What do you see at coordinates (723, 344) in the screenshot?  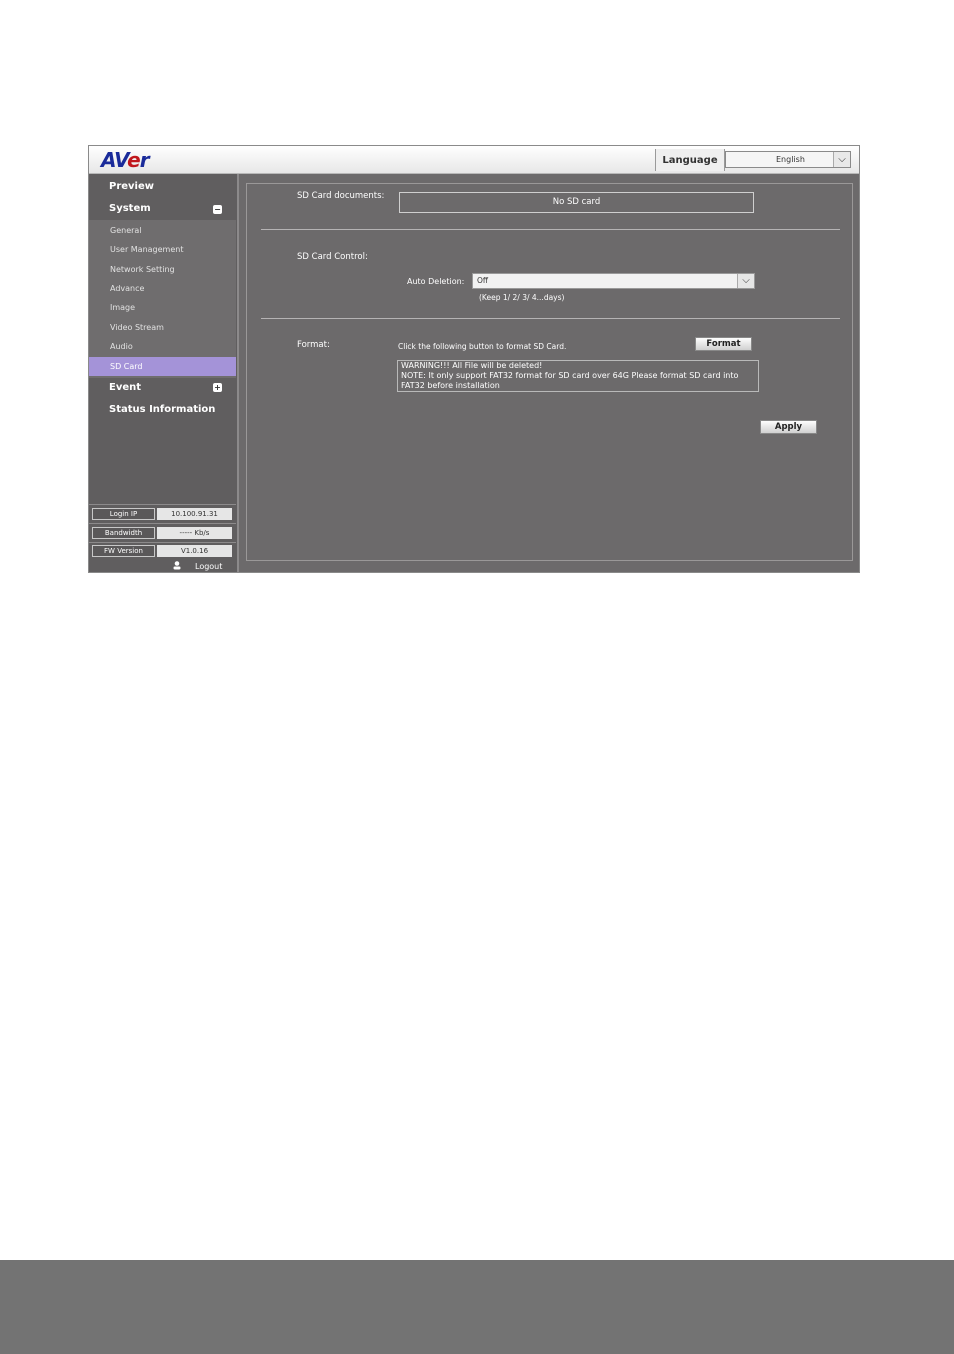 I see `format-button: Format` at bounding box center [723, 344].